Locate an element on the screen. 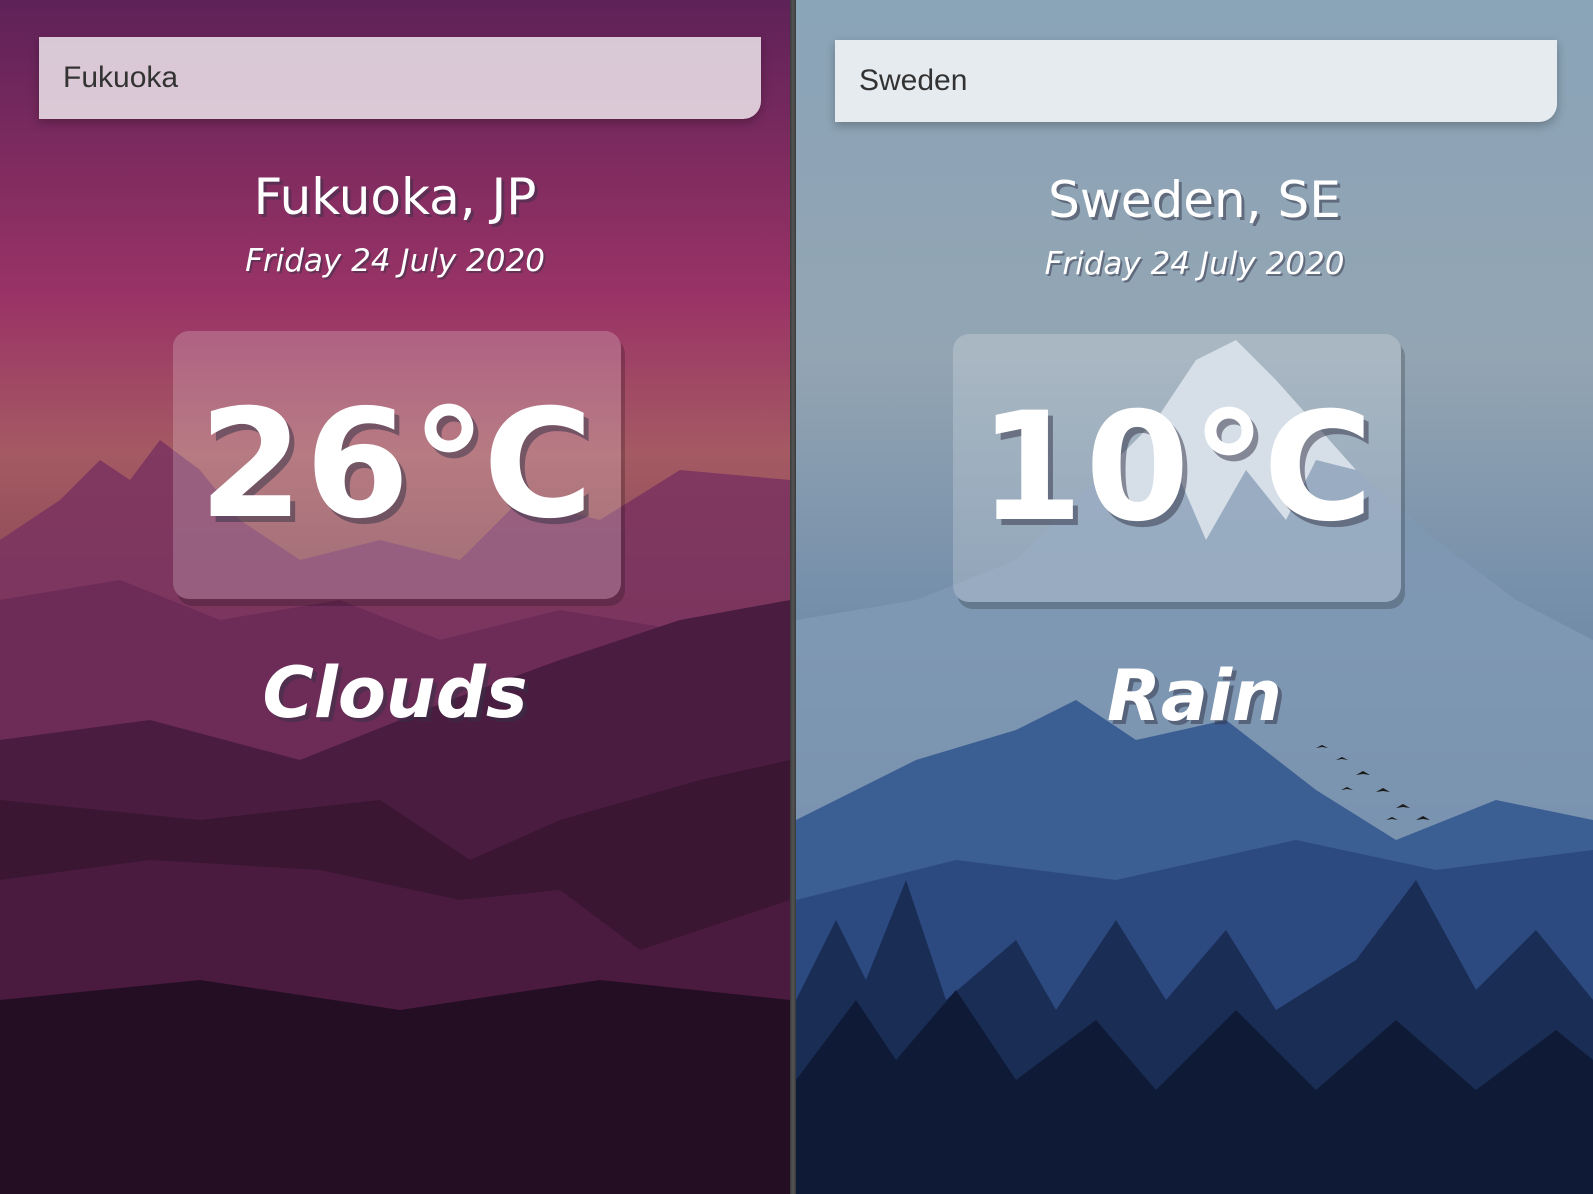  temperature-value: 10℃ is located at coordinates (1177, 468).